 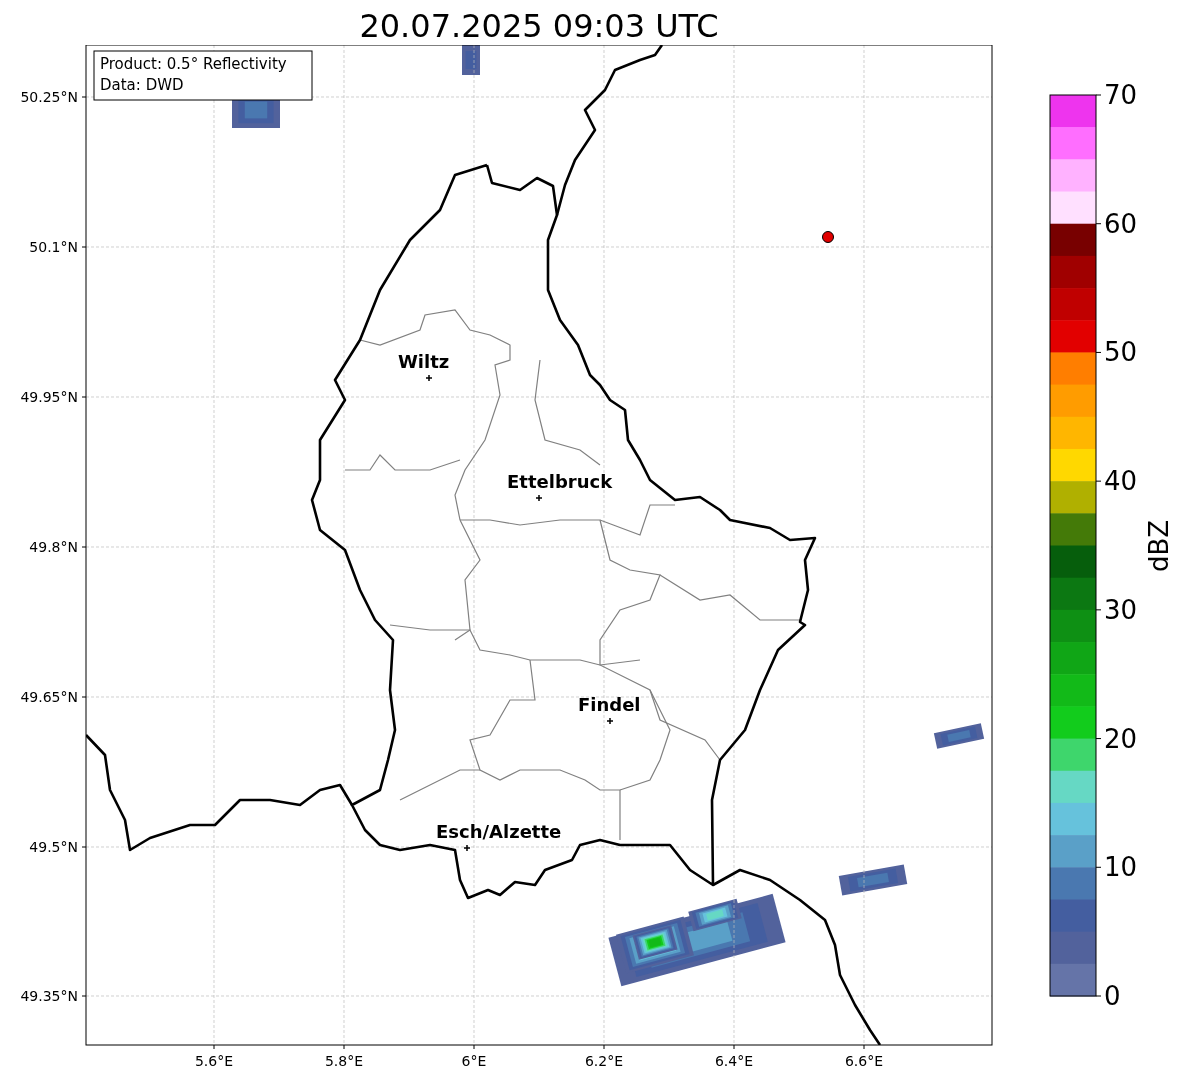 I want to click on latitude-label: 49.8°N, so click(x=53, y=547).